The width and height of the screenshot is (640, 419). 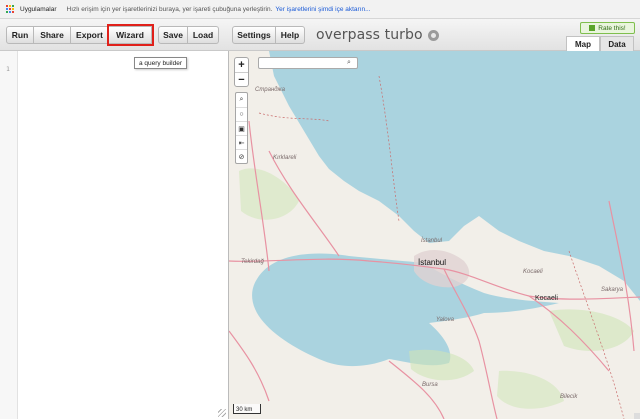 I want to click on share-button: Share, so click(x=52, y=35).